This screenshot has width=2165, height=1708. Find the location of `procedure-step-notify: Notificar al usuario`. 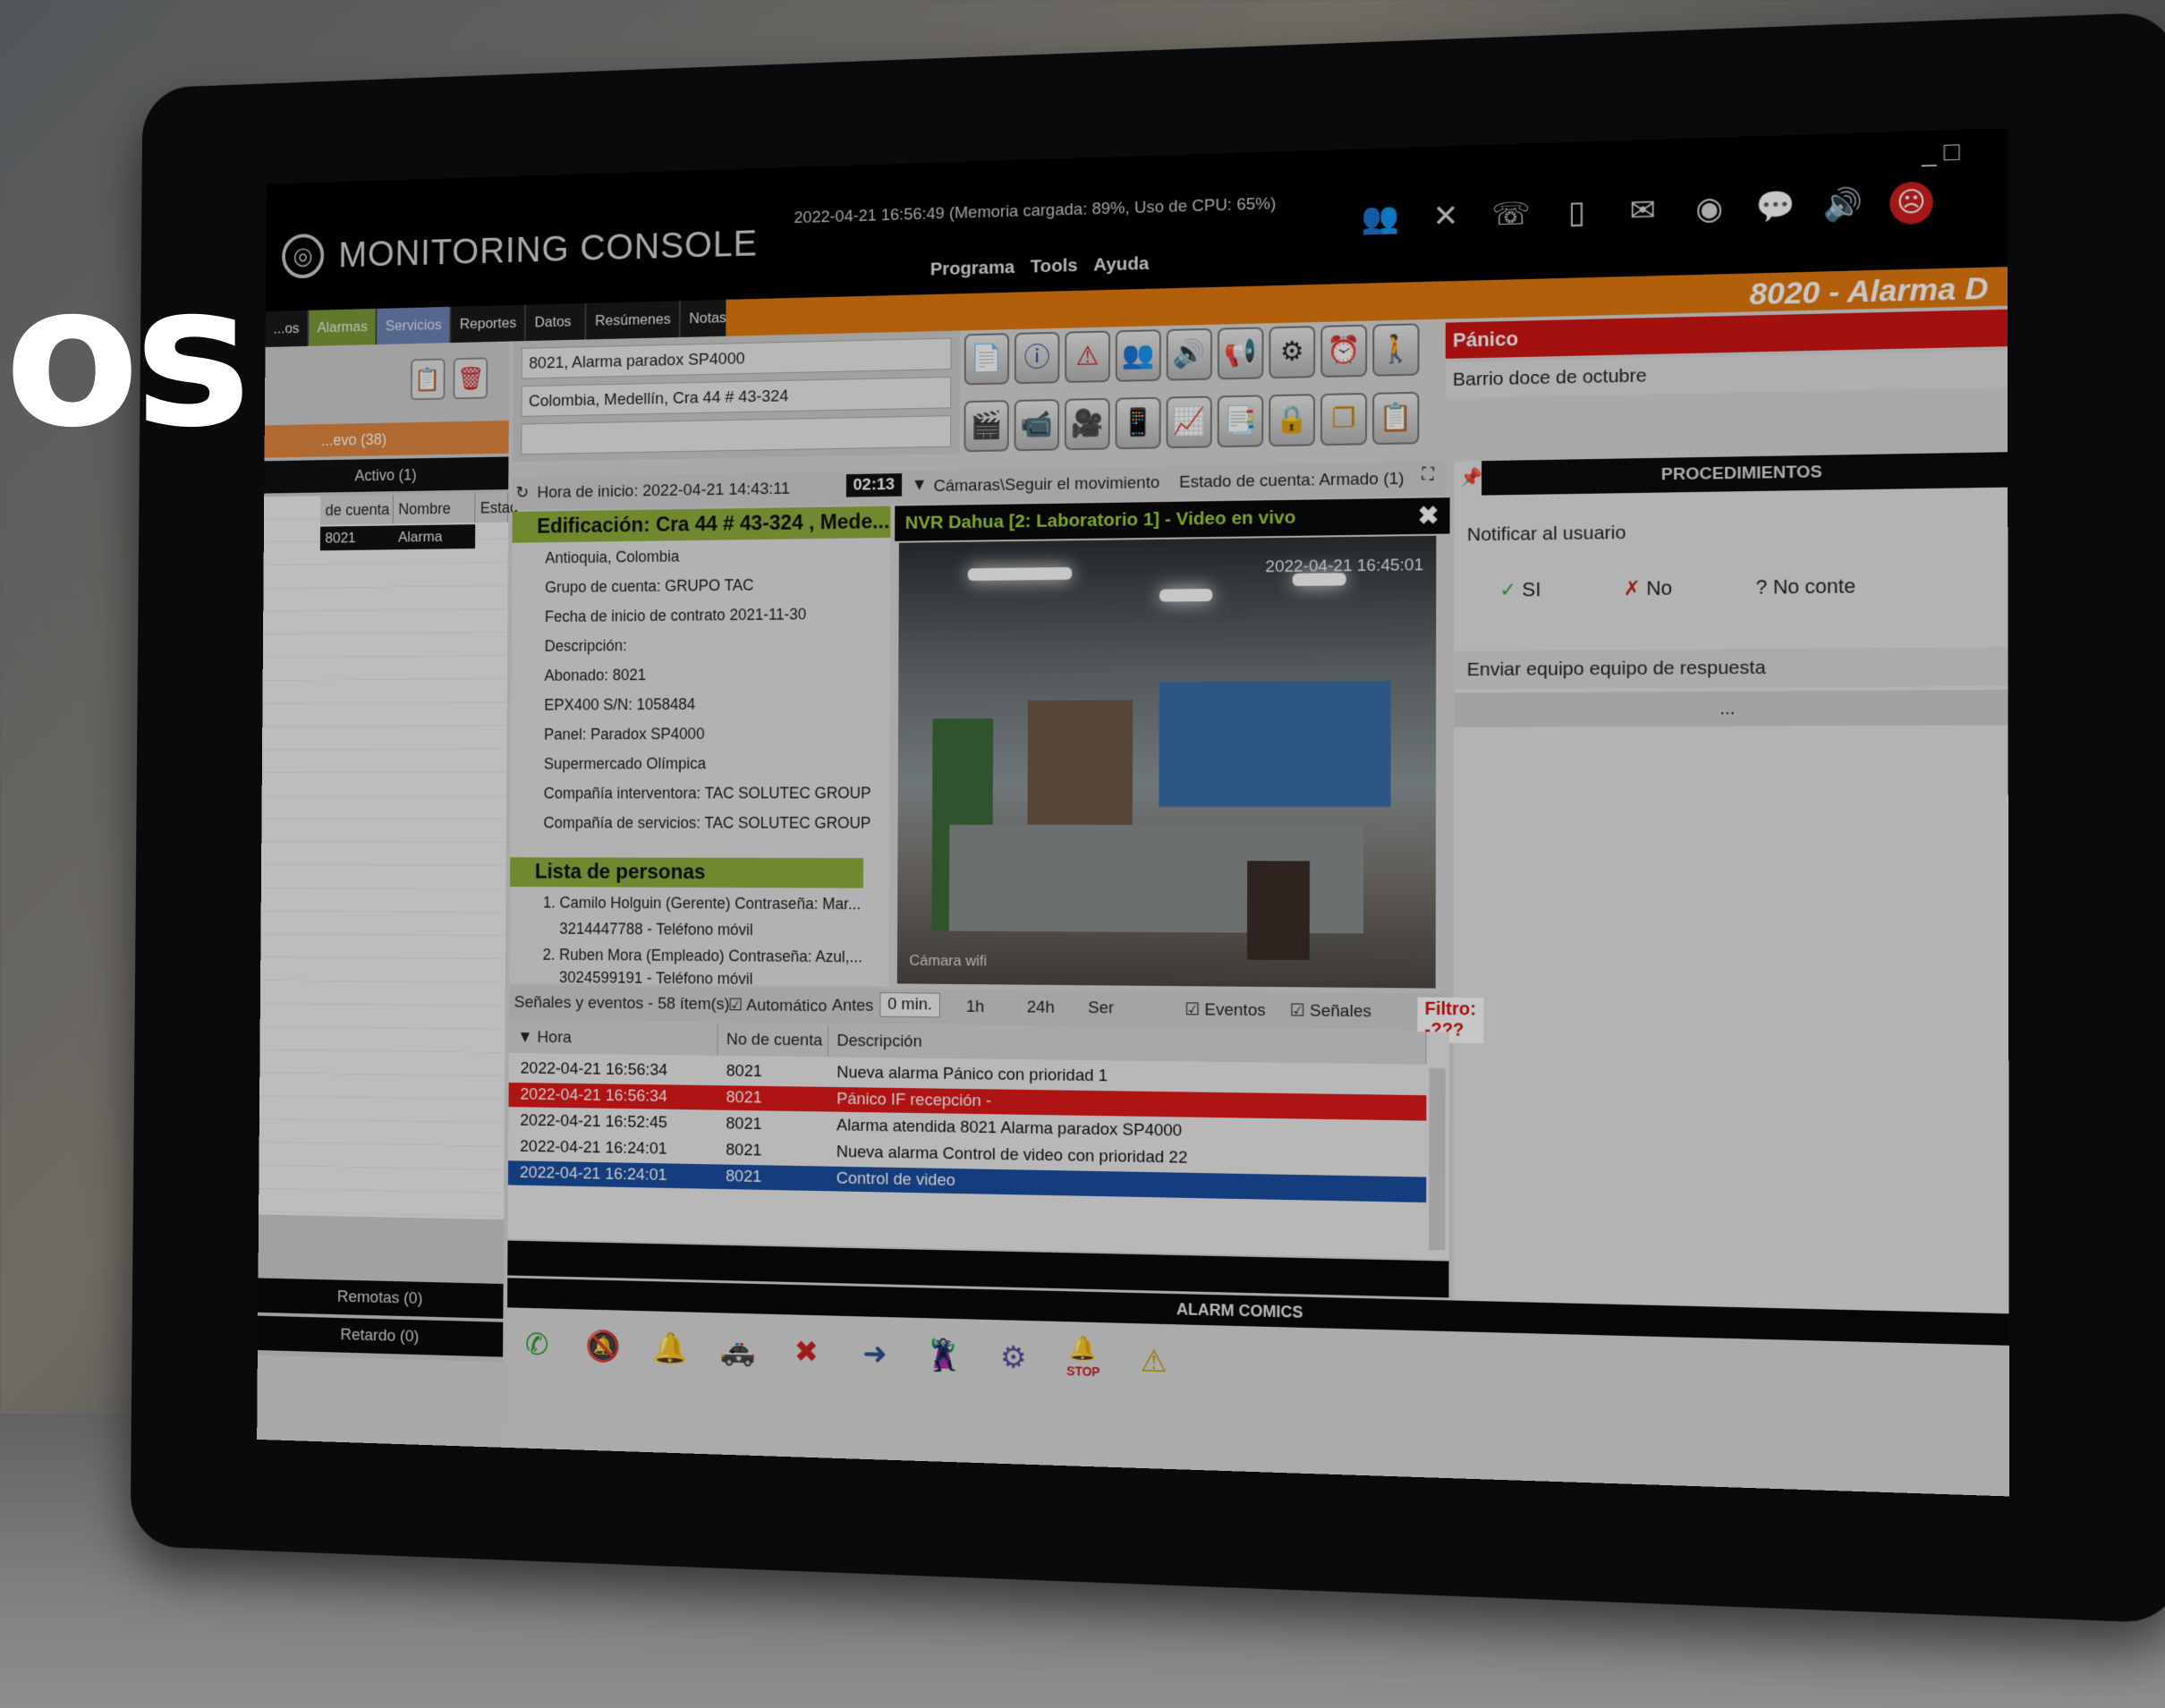

procedure-step-notify: Notificar al usuario is located at coordinates (1546, 534).